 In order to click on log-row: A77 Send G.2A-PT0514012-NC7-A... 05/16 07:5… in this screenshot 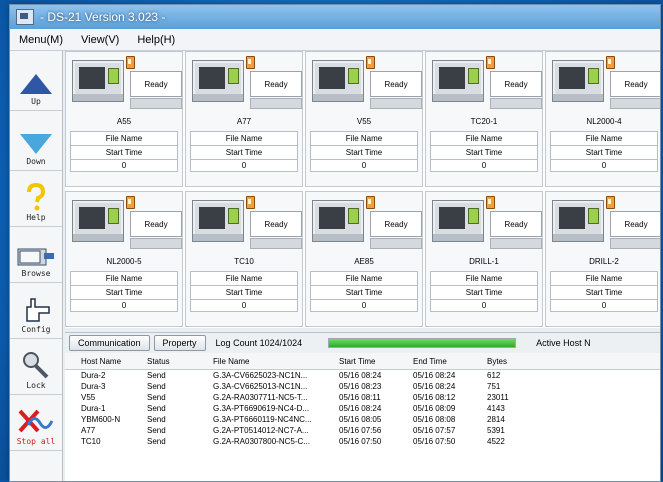, I will do `click(362, 430)`.